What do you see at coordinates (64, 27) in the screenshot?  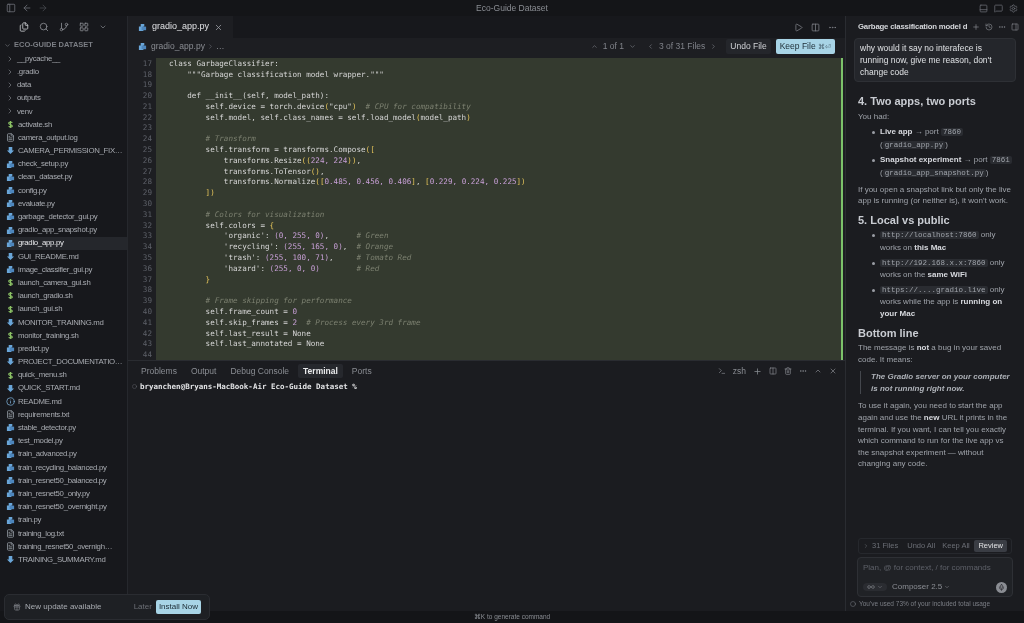 I see `branch-icon` at bounding box center [64, 27].